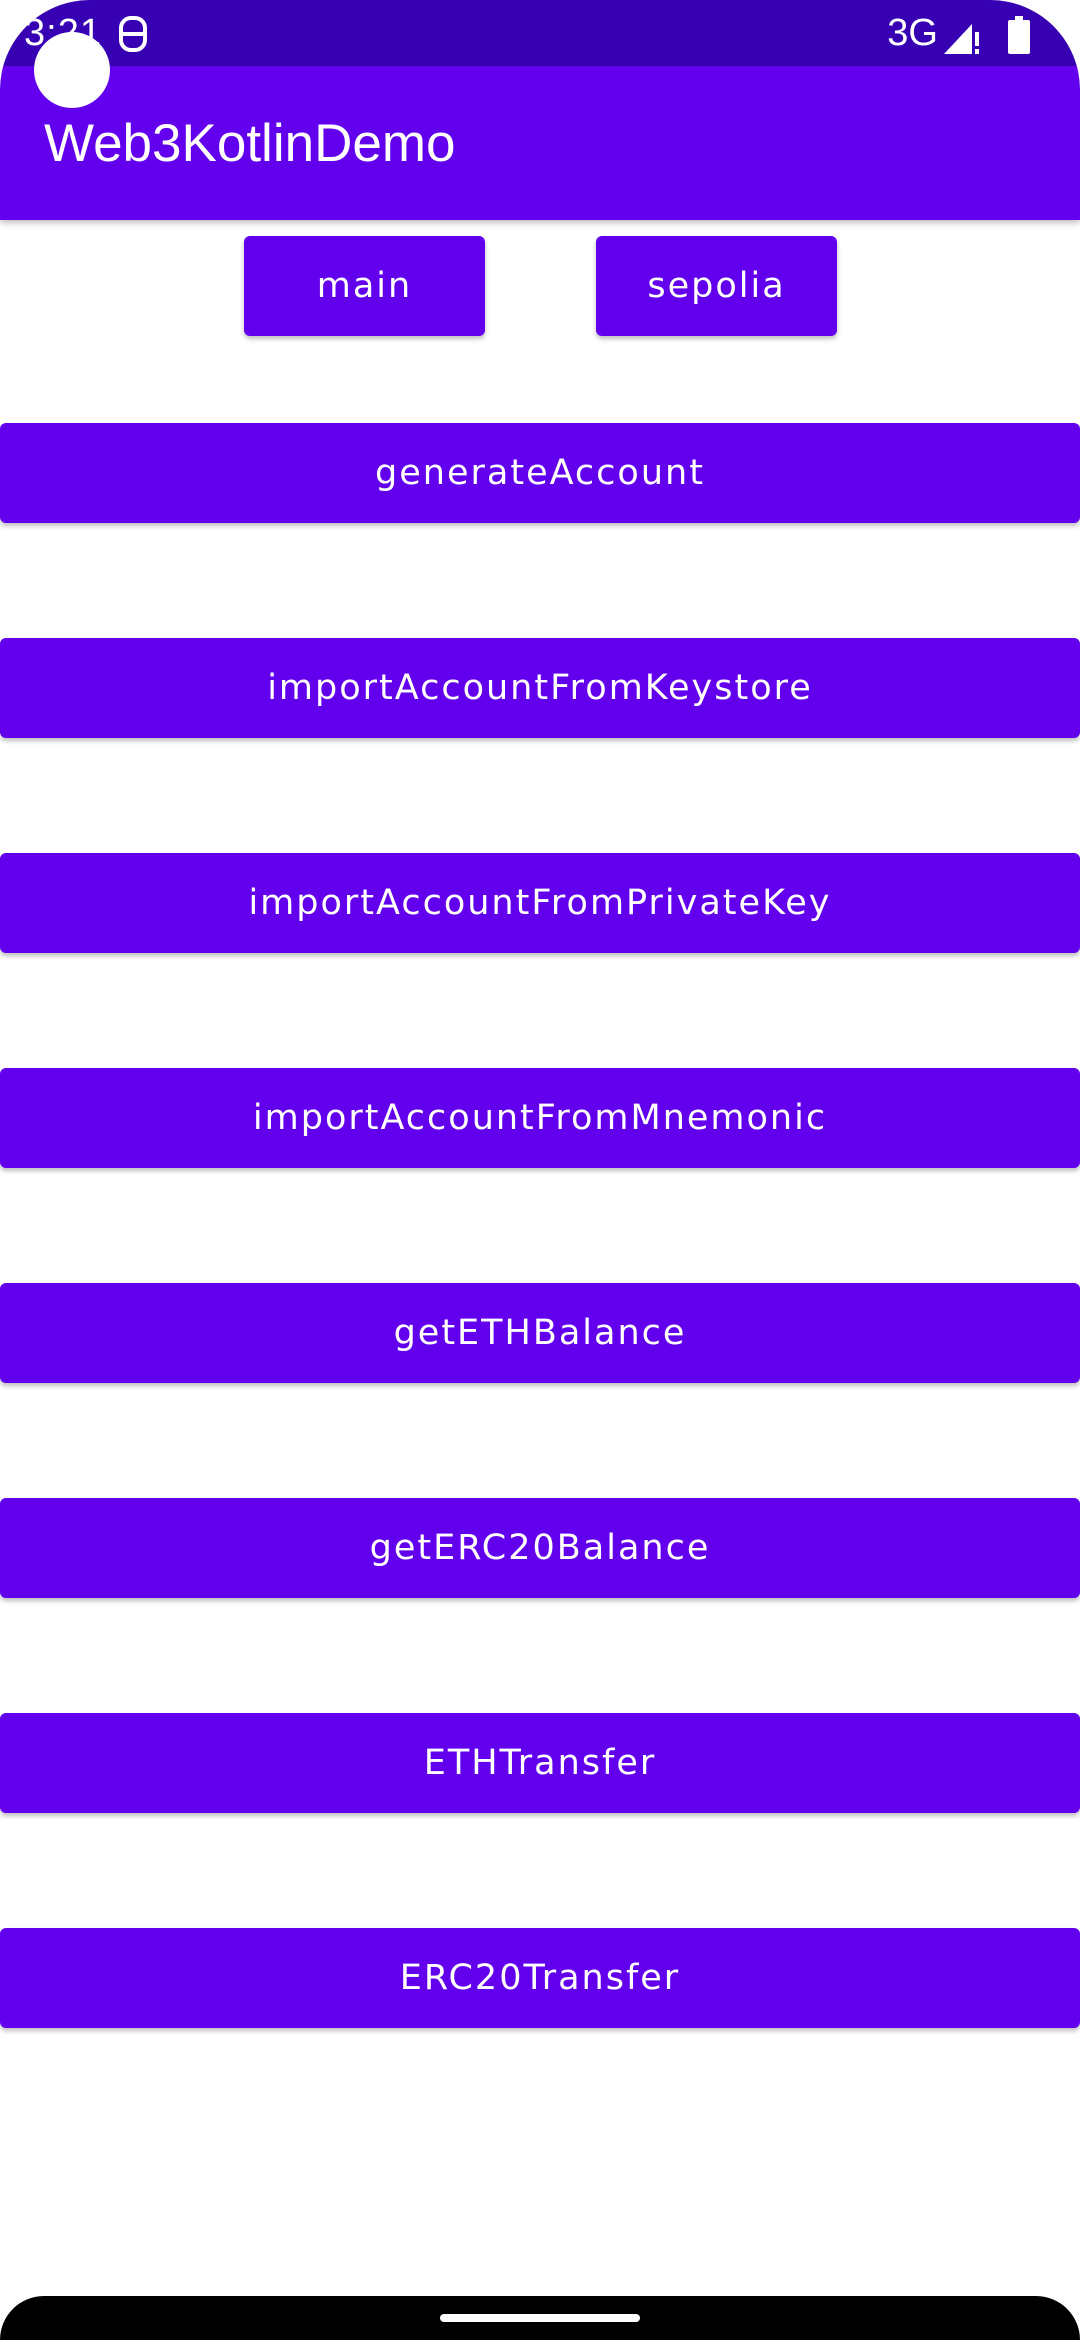  What do you see at coordinates (540, 903) in the screenshot?
I see `import-private-key-button: importAccountFromPrivateKey` at bounding box center [540, 903].